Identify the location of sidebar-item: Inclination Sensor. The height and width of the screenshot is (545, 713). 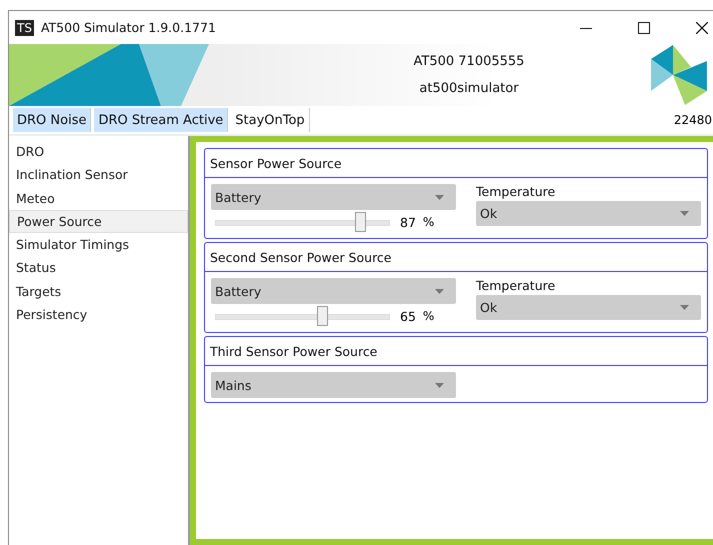
(98, 175).